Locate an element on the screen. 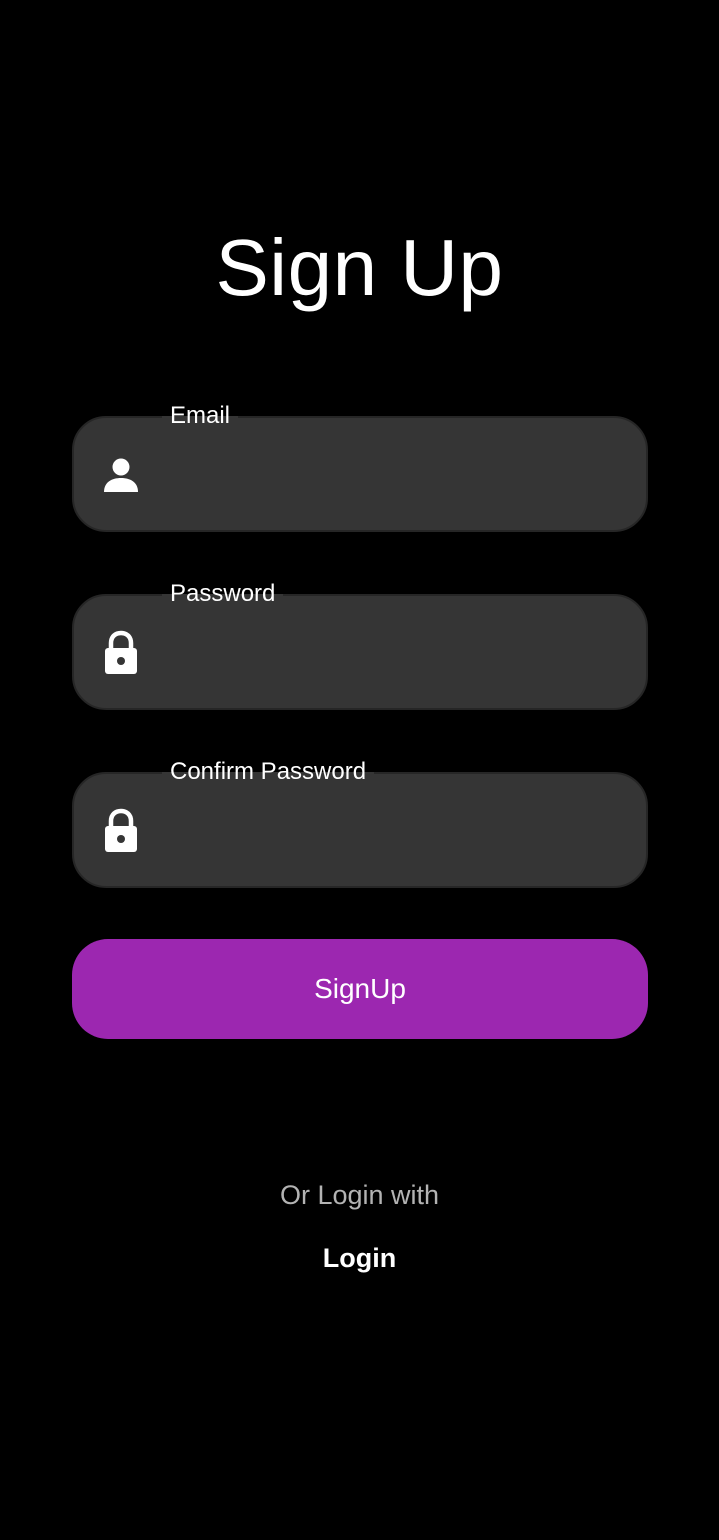 This screenshot has height=1540, width=719. confirm-password-field: Confirm Password is located at coordinates (360, 822).